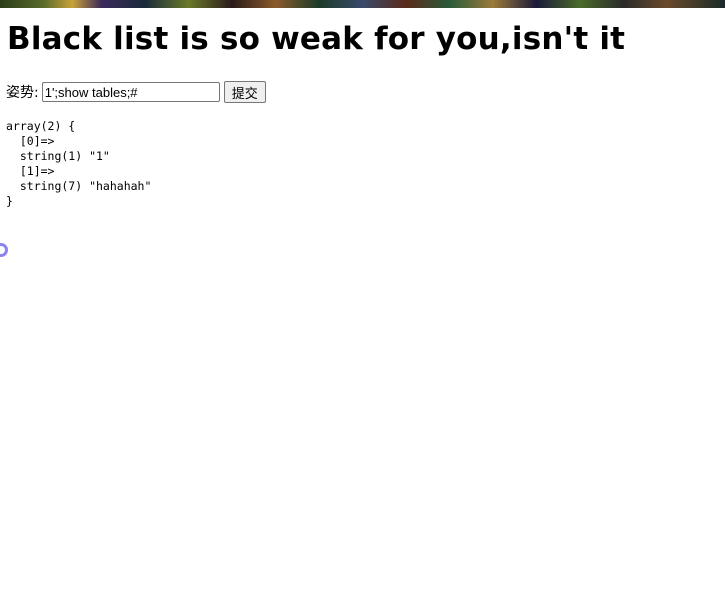  What do you see at coordinates (316, 39) in the screenshot?
I see `page-title: Black list is so weak for you,isn't it` at bounding box center [316, 39].